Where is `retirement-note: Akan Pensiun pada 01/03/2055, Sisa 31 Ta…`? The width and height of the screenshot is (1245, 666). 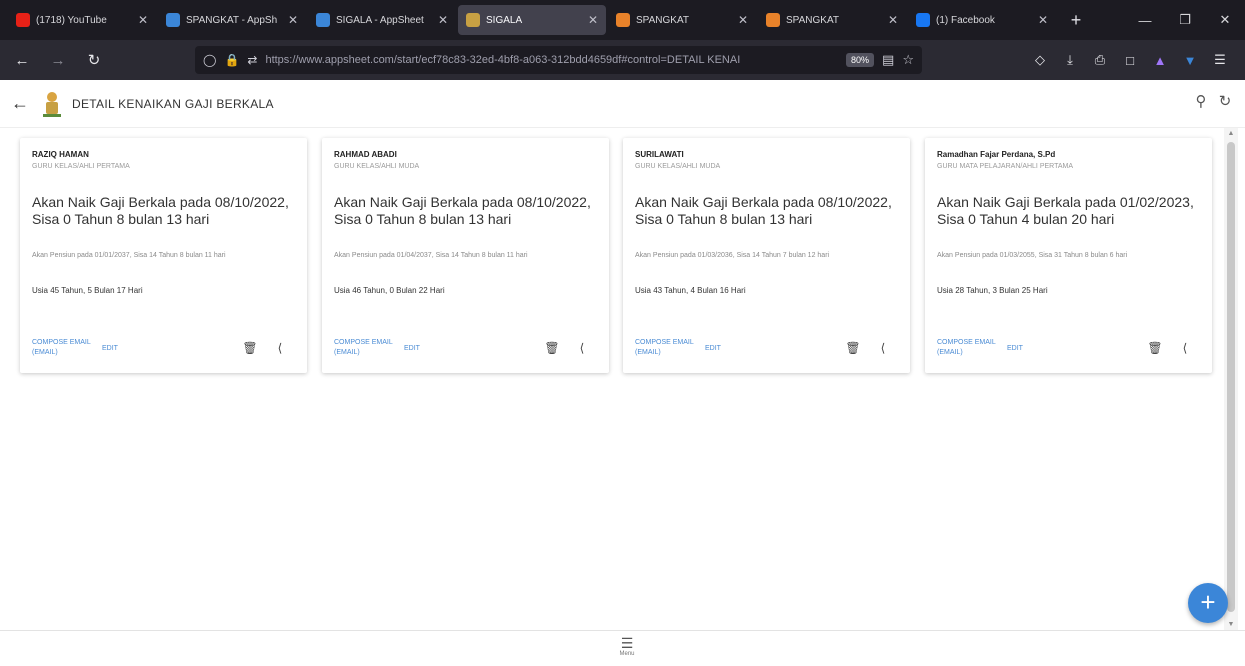 retirement-note: Akan Pensiun pada 01/03/2055, Sisa 31 Ta… is located at coordinates (1032, 255).